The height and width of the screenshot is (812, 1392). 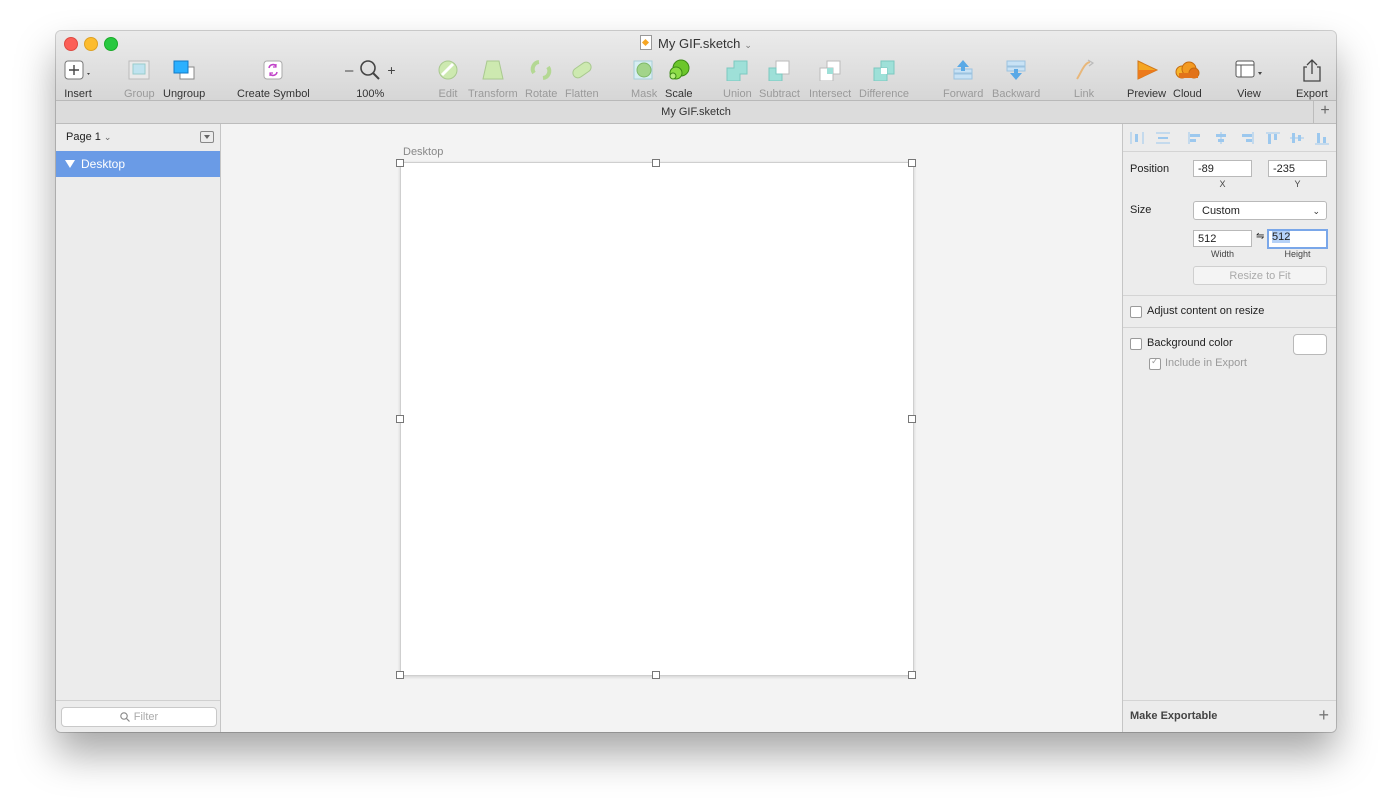 I want to click on y-position-field: -235, so click(x=1297, y=168).